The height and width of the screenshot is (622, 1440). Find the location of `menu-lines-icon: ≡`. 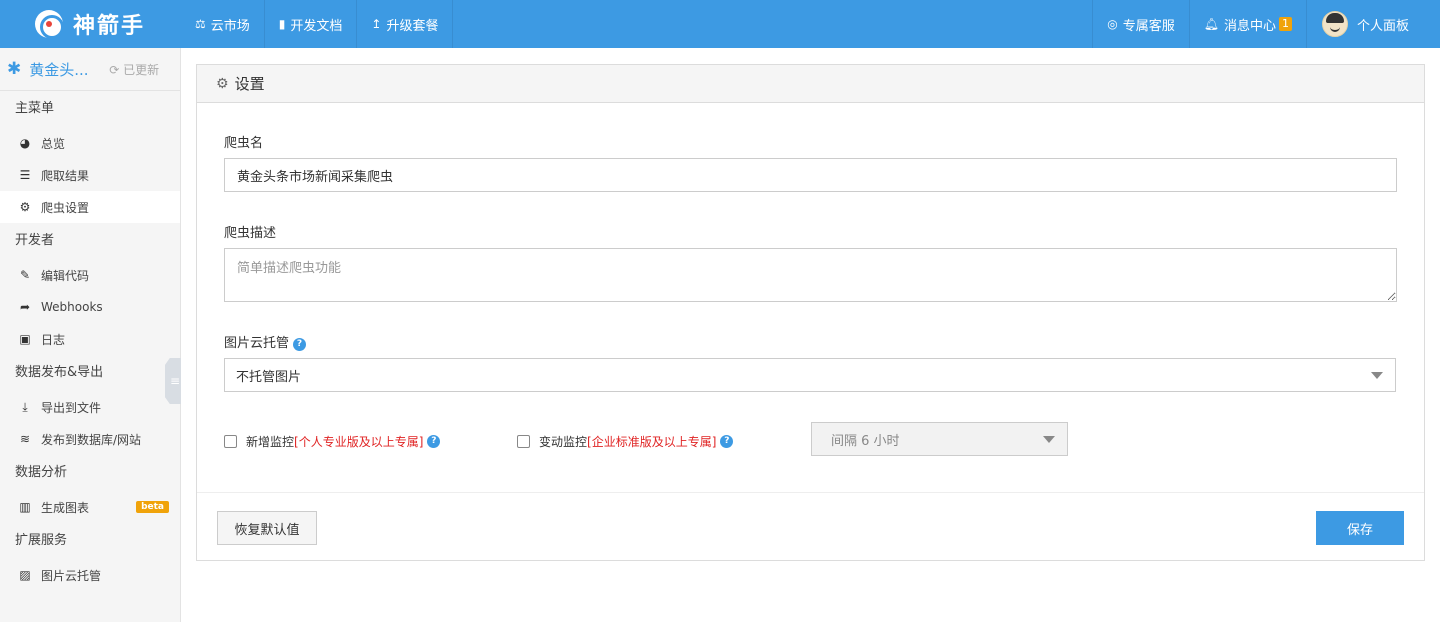

menu-lines-icon: ≡ is located at coordinates (175, 381).